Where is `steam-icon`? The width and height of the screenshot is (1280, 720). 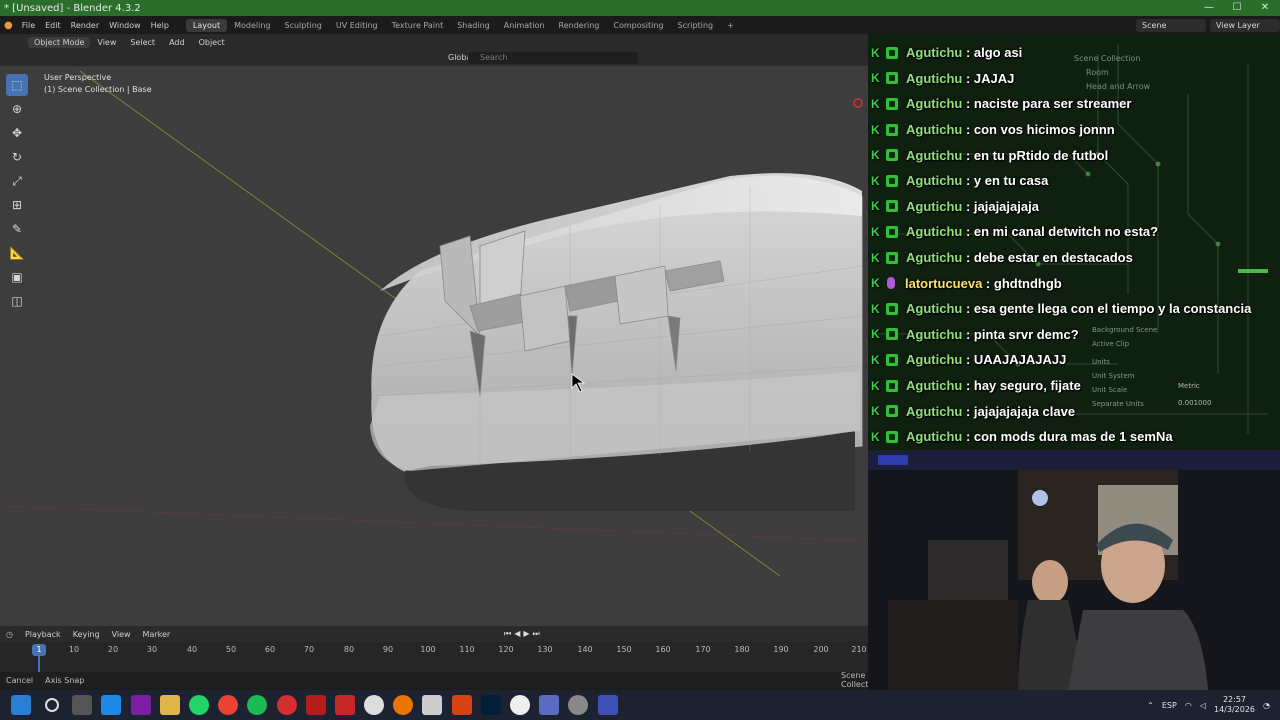
steam-icon is located at coordinates (374, 705).